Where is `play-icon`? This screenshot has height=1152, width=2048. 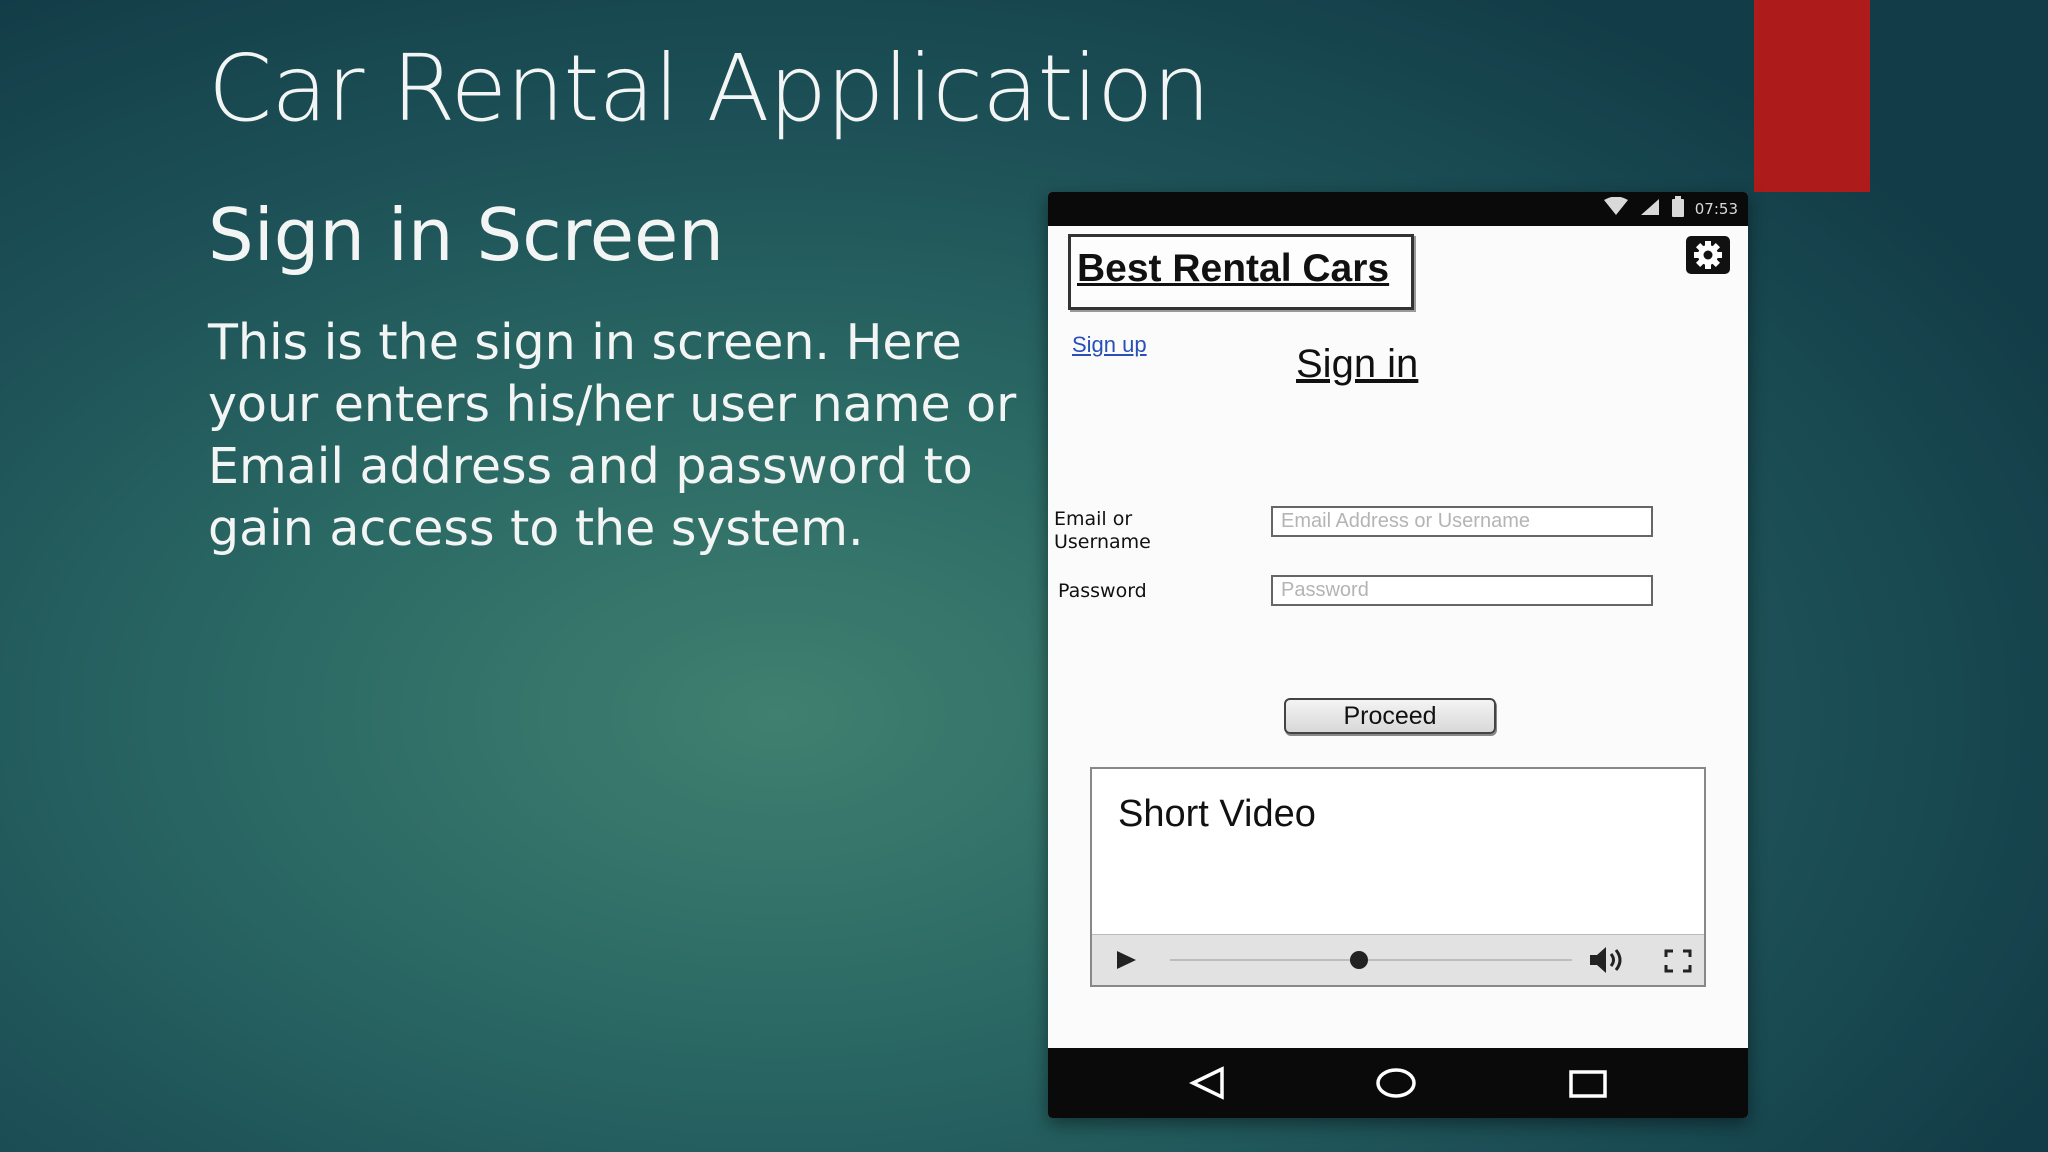
play-icon is located at coordinates (1126, 962).